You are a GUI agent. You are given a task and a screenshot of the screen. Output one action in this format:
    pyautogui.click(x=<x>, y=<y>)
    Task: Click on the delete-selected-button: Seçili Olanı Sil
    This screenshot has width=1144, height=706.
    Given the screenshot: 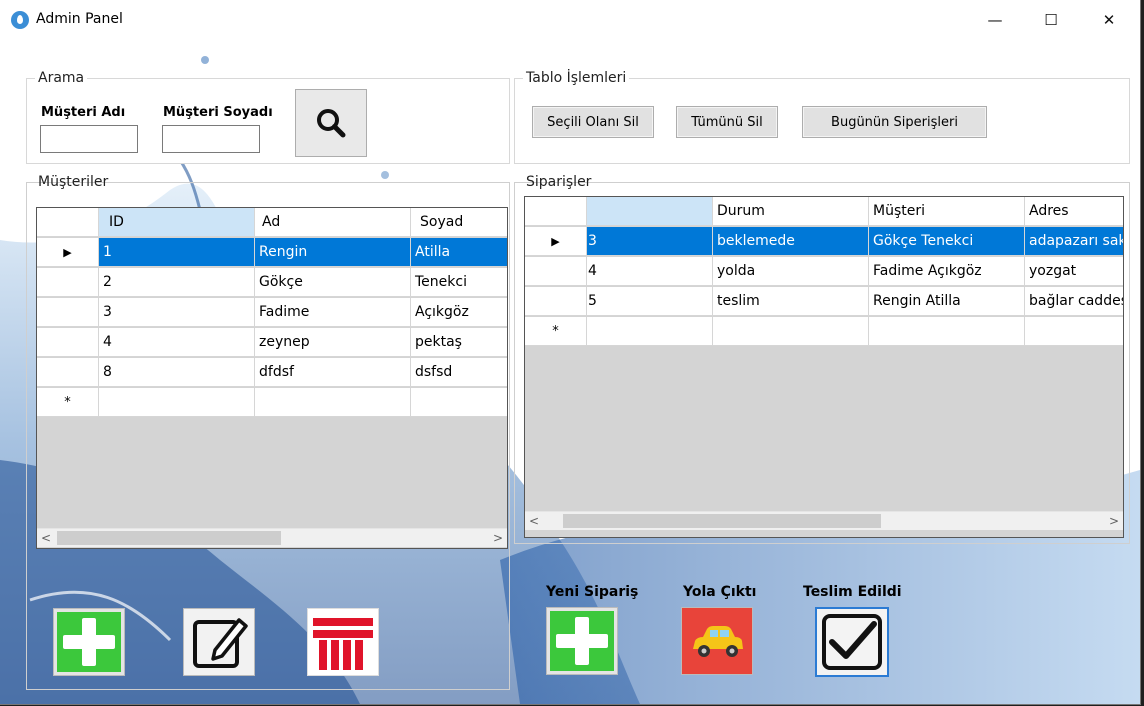 What is the action you would take?
    pyautogui.click(x=593, y=122)
    